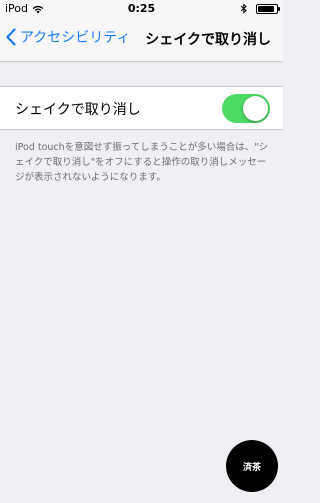  I want to click on navigation-bar: アクセシビリティ シェイクで取り消し, so click(141, 40).